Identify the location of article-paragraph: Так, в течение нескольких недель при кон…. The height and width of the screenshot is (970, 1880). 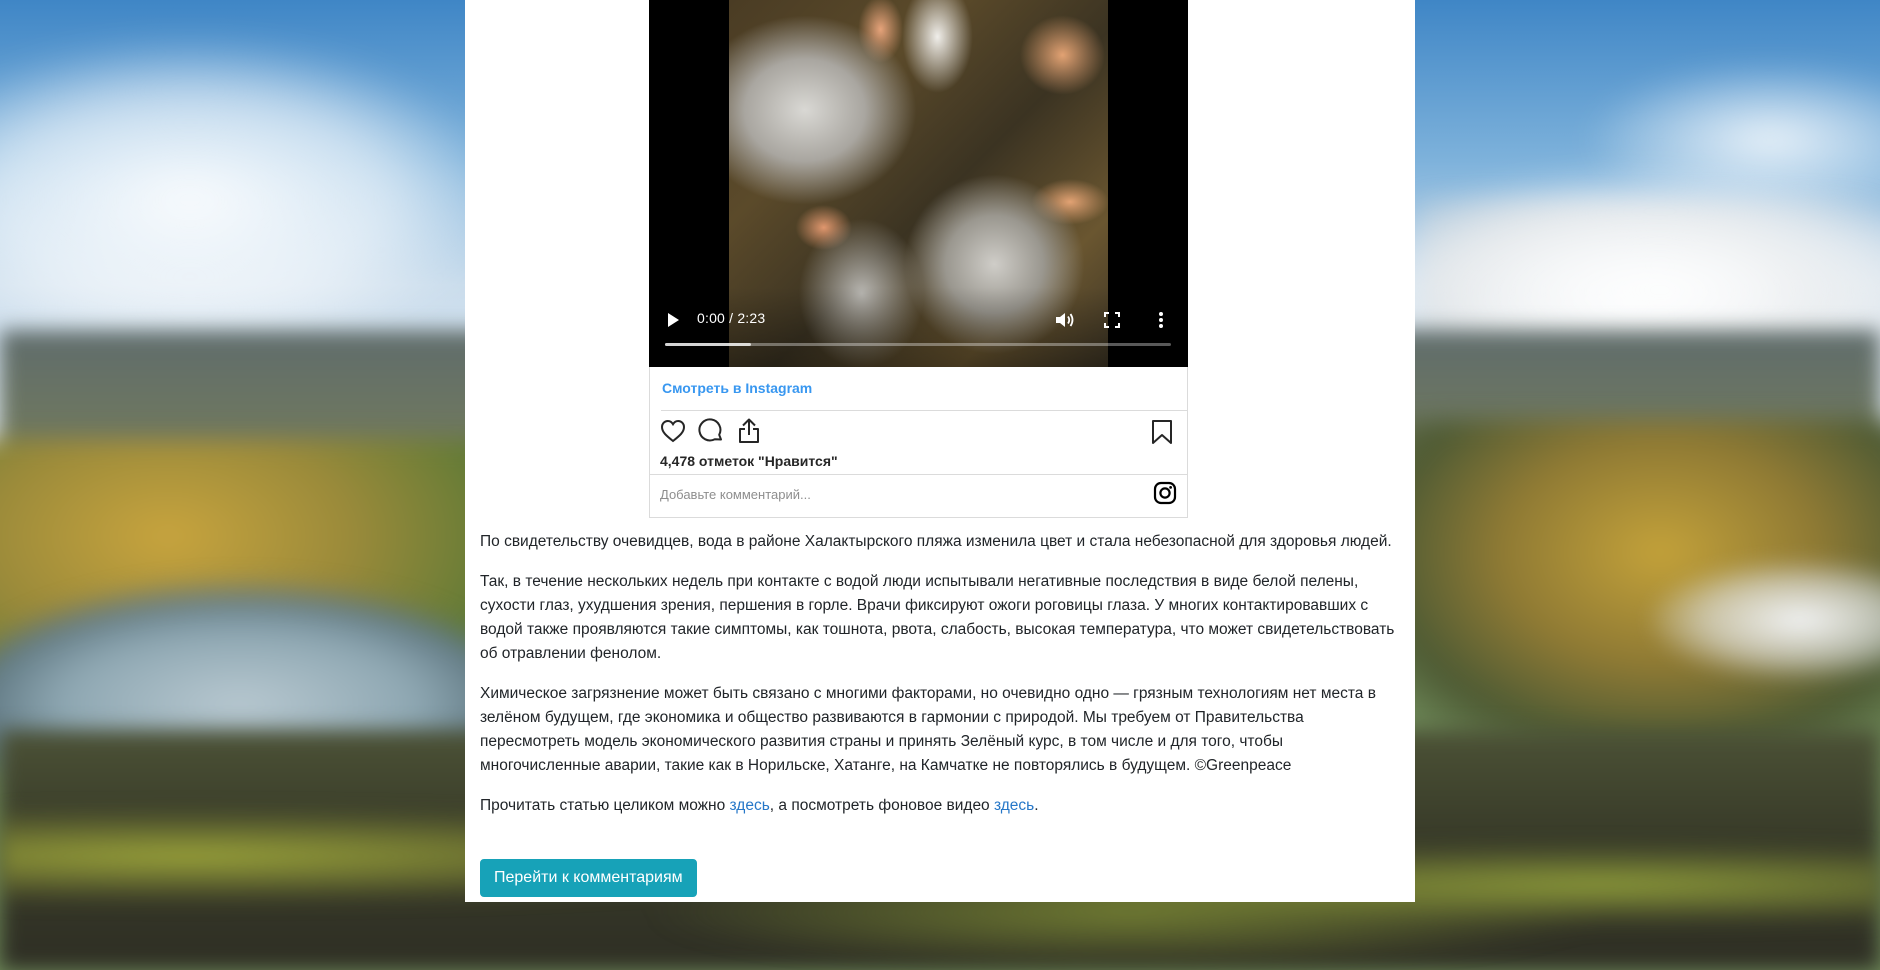
(937, 617).